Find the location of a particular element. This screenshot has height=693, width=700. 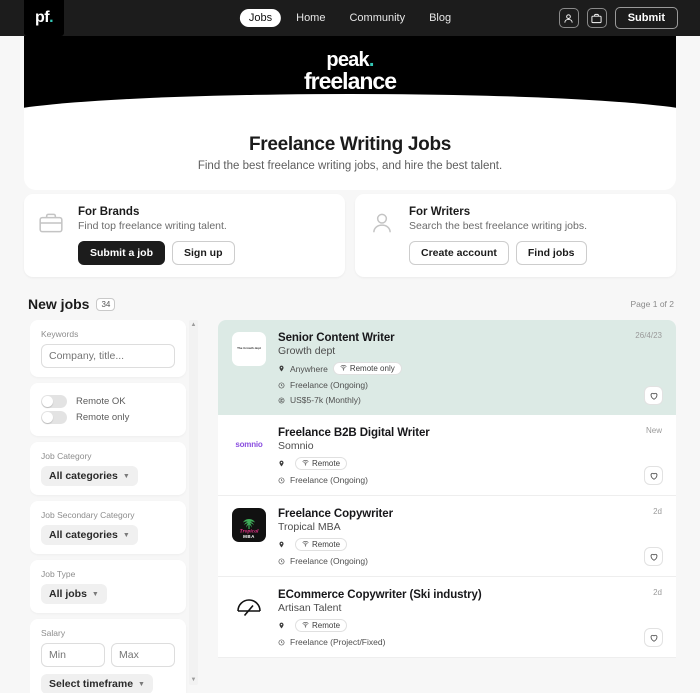

job-contract-row: Freelance (Project/Fixed) is located at coordinates (470, 642).